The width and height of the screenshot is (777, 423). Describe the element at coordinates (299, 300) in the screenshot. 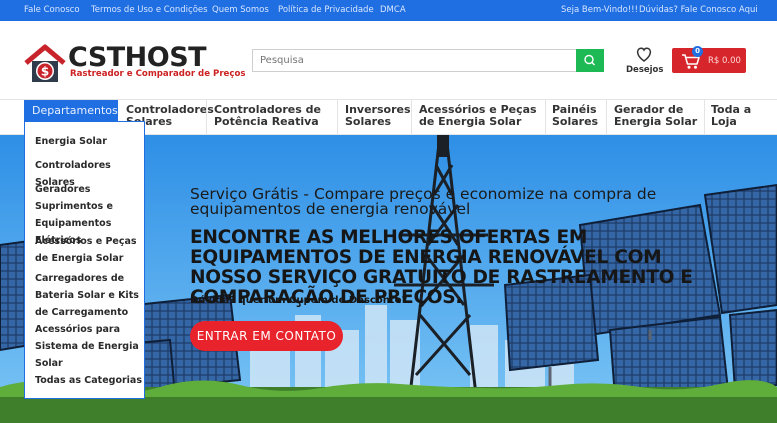

I see `hero-question: Dúvida? quer um Cupom de Desconto?` at that location.